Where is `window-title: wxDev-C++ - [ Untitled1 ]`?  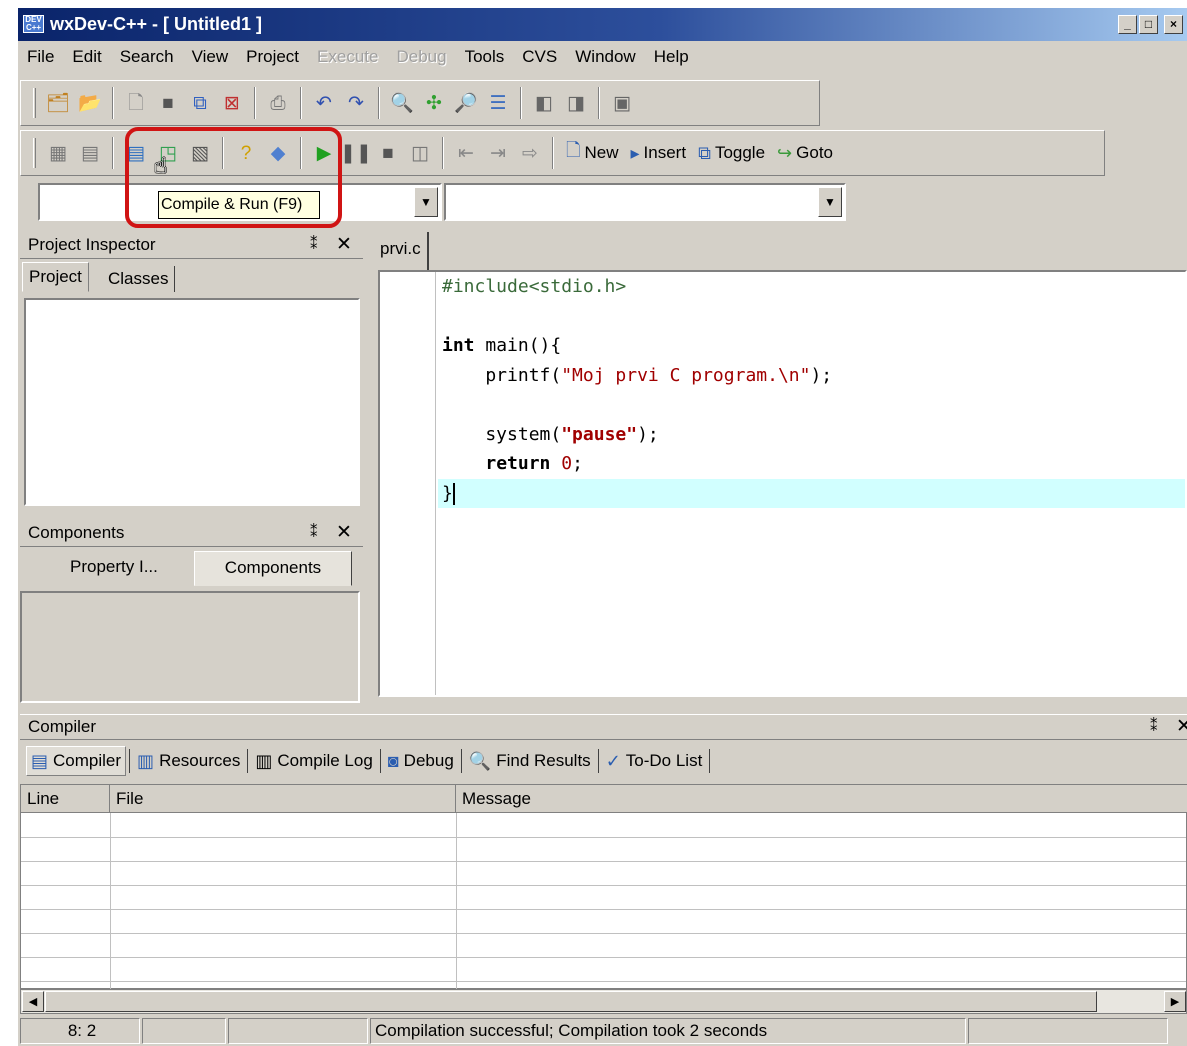 window-title: wxDev-C++ - [ Untitled1 ] is located at coordinates (156, 24).